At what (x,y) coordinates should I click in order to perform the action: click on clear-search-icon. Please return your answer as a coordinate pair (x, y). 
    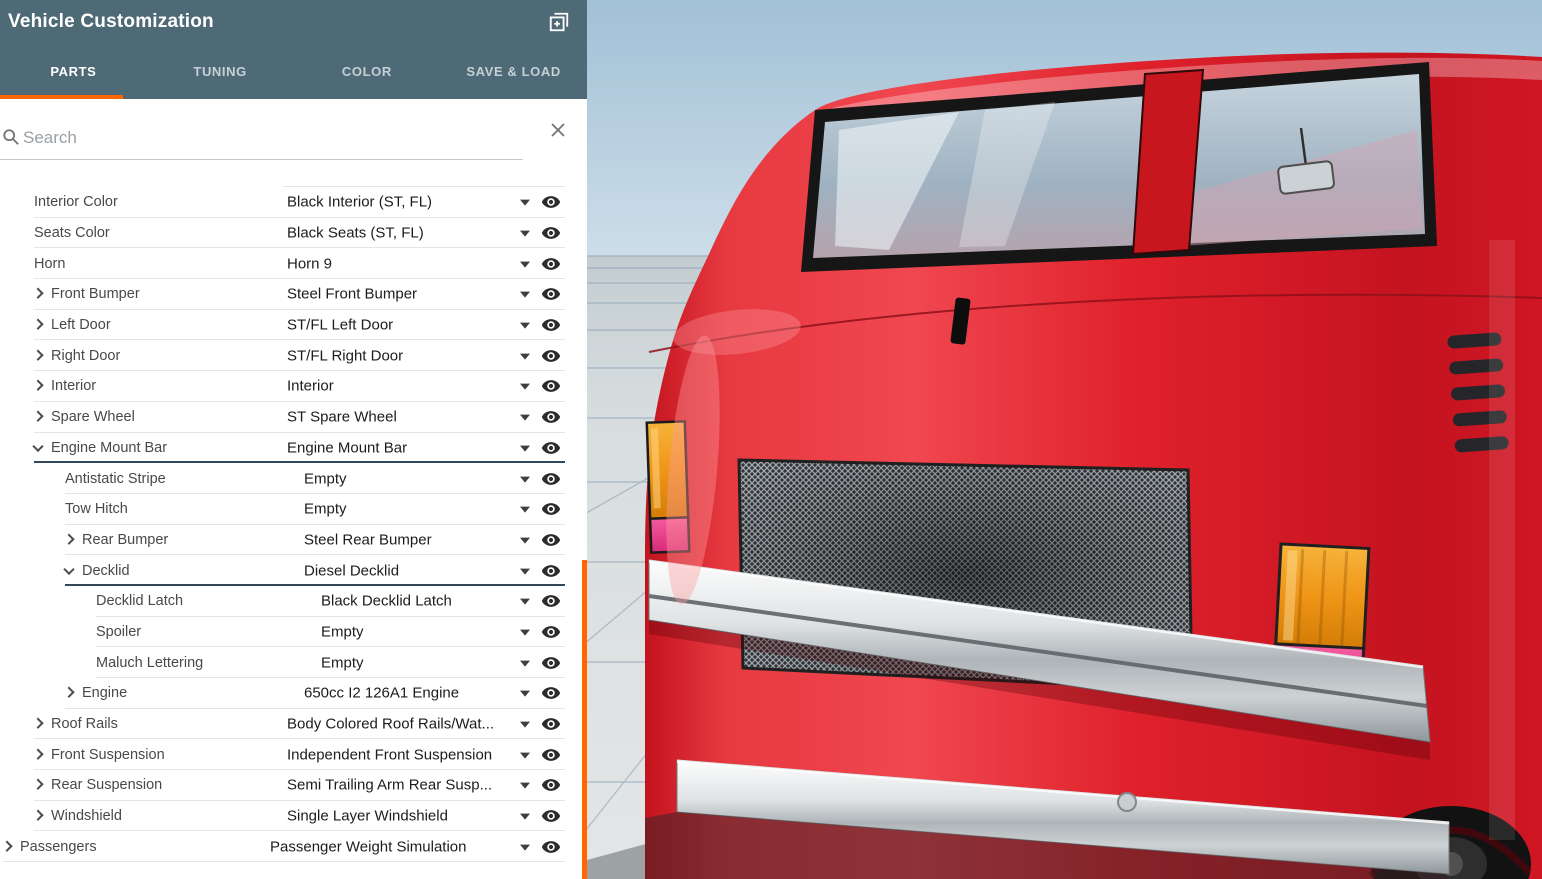
    Looking at the image, I should click on (558, 130).